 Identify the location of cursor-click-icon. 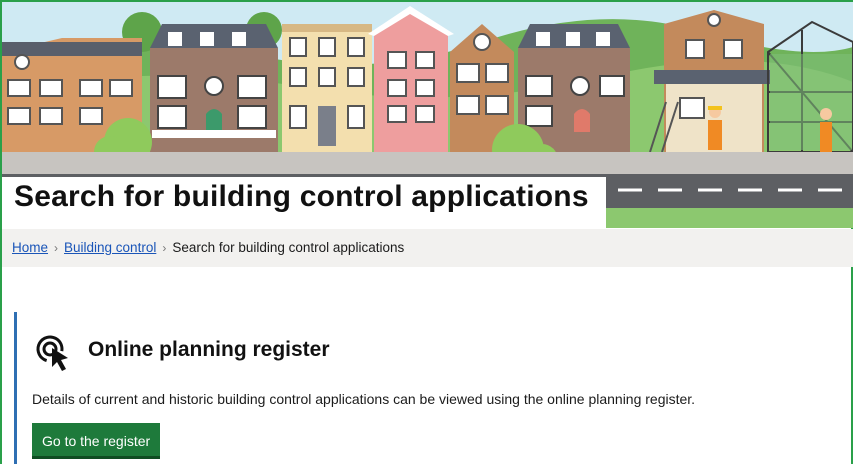
(52, 353).